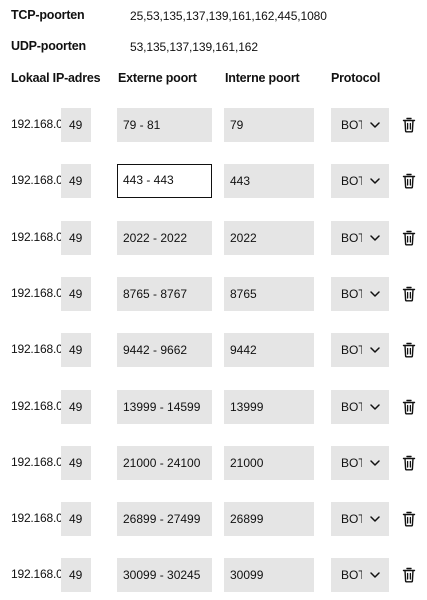 This screenshot has height=600, width=427. I want to click on external-port-input: 9442 - 9662, so click(164, 350).